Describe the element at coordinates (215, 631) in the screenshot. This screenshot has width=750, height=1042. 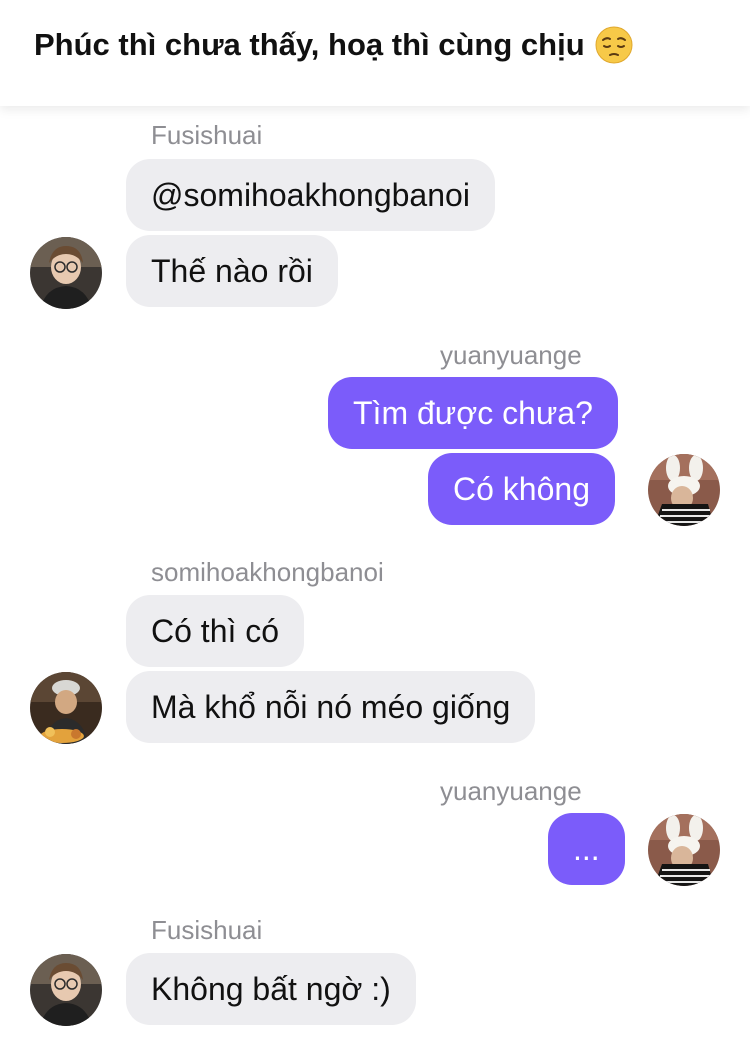
I see `message-bubble: Có thì có` at that location.